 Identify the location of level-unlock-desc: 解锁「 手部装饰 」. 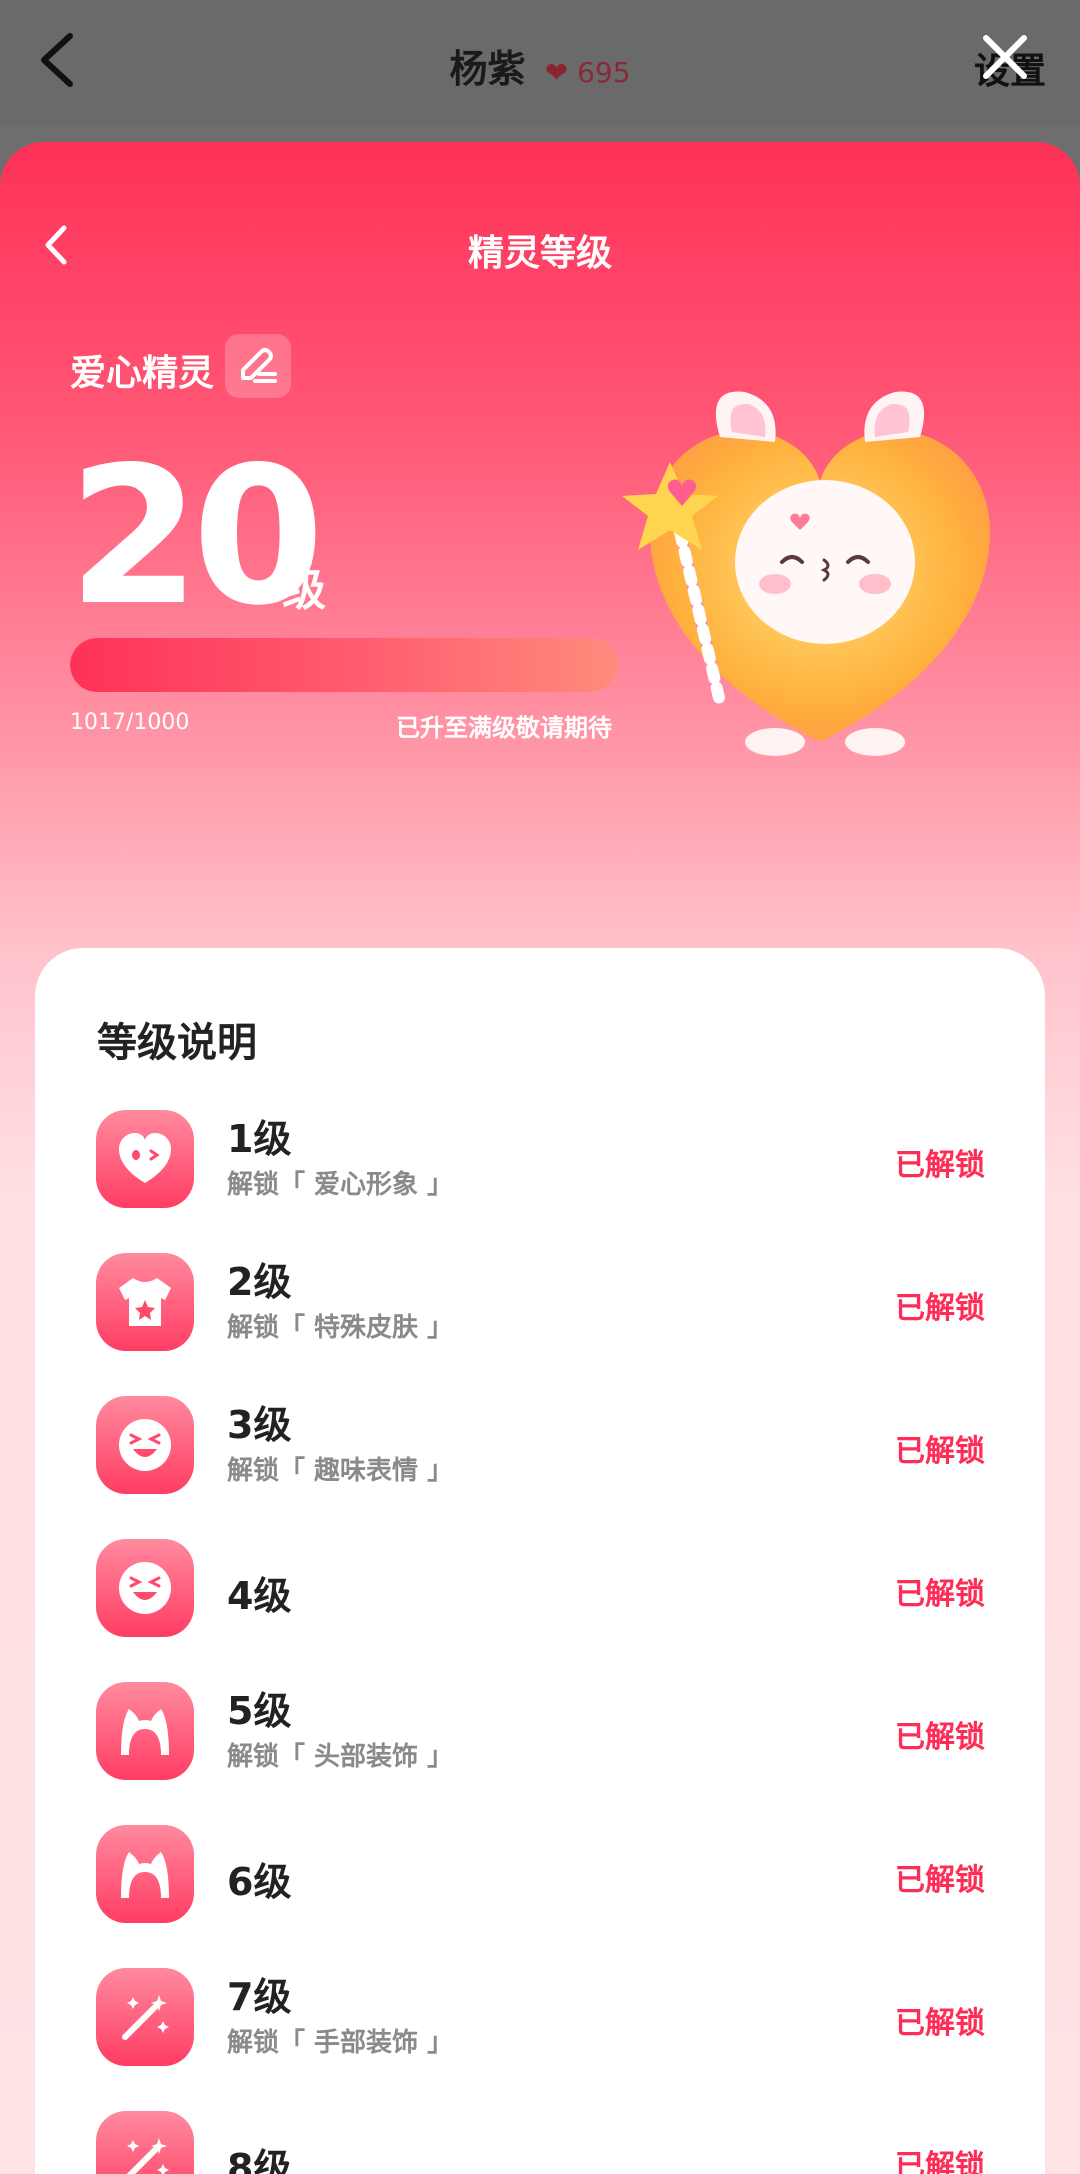
(340, 2043).